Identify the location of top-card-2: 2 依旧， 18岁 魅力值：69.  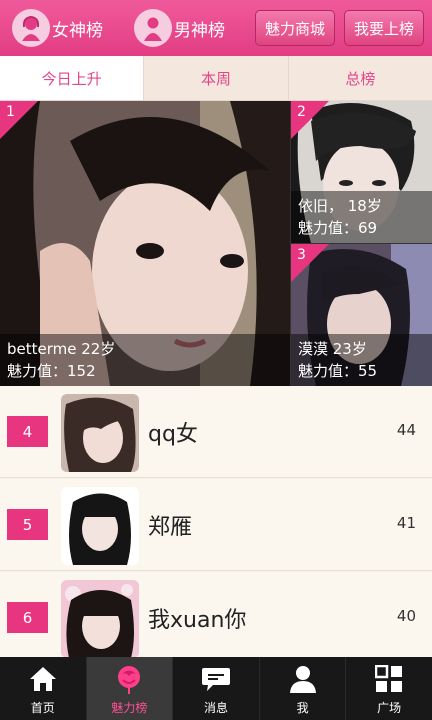
(361, 172).